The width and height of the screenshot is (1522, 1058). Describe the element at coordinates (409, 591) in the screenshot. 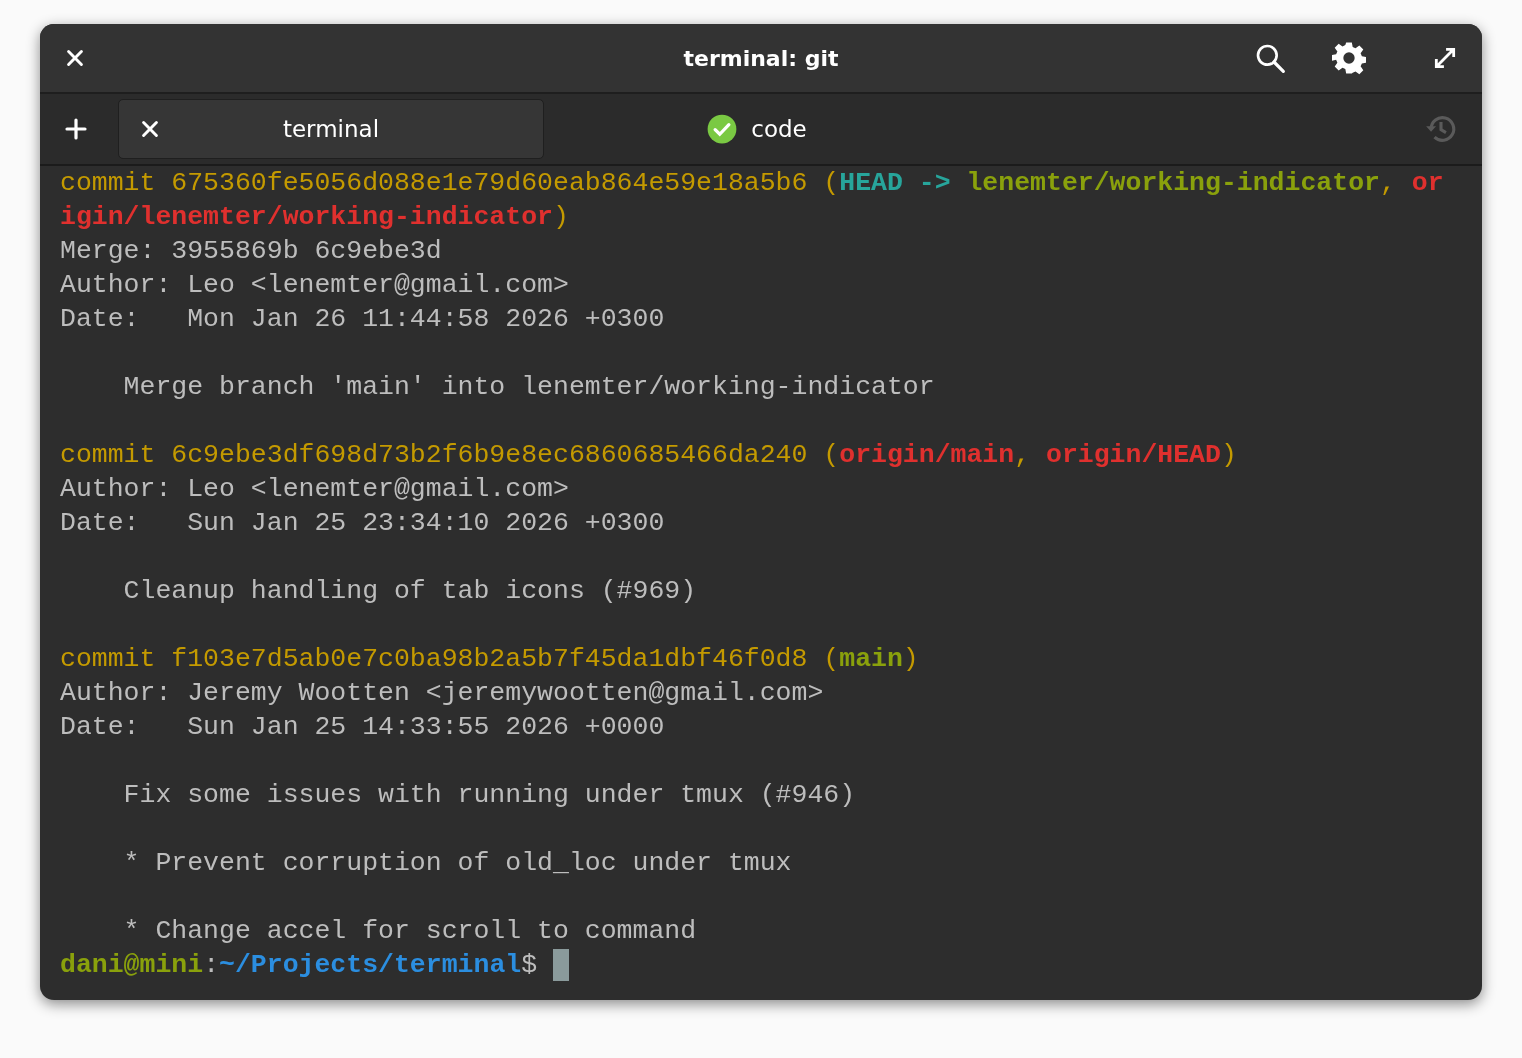

I see `terminal-text: Cleanup handling of tab icons (#969)` at that location.